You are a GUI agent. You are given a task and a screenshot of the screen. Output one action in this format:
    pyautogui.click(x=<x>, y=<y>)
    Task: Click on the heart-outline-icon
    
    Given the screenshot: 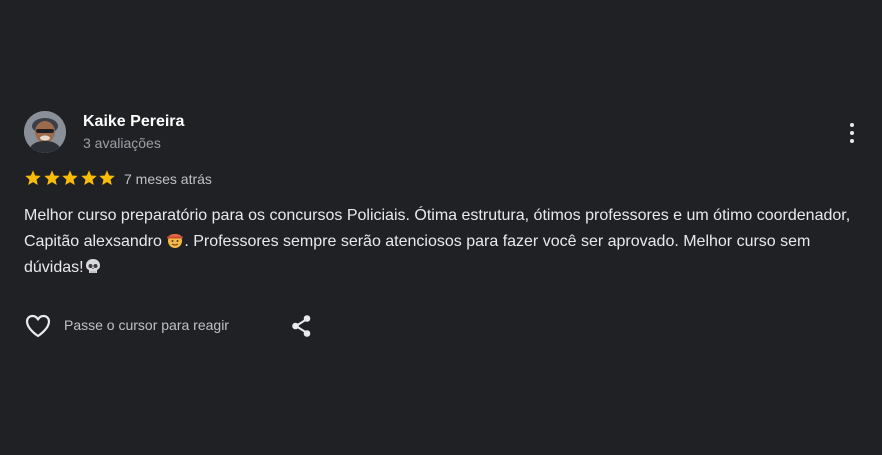 What is the action you would take?
    pyautogui.click(x=38, y=326)
    